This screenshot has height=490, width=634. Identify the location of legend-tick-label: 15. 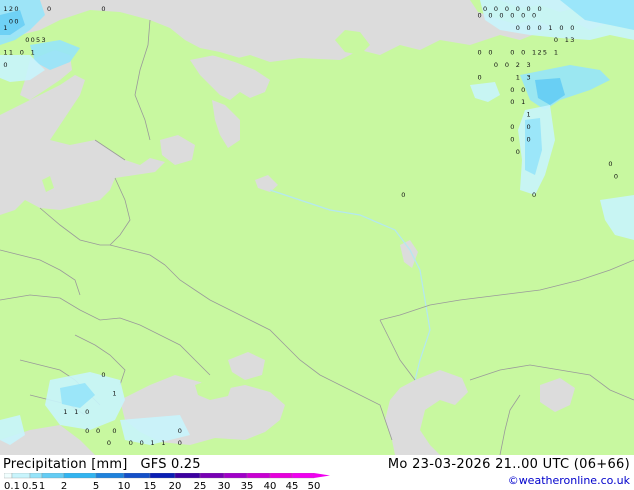
(150, 485).